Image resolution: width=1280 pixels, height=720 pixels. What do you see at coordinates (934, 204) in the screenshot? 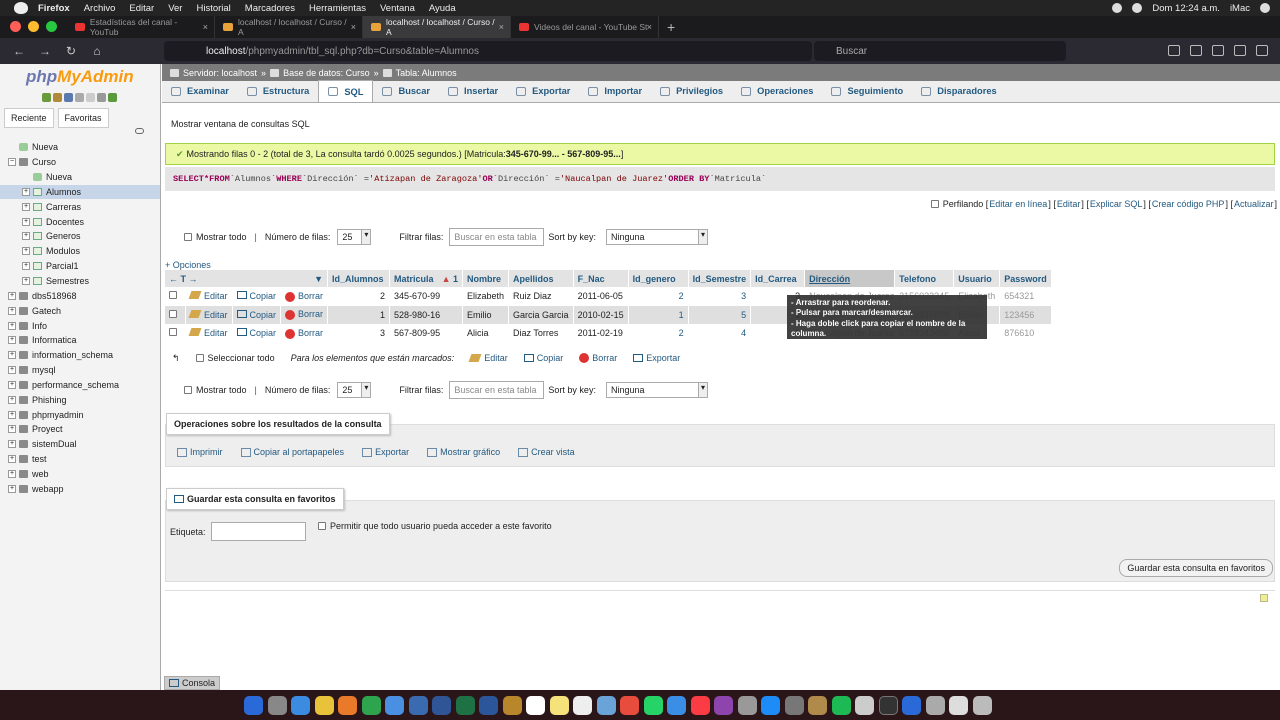
I see `profiling-checkbox` at bounding box center [934, 204].